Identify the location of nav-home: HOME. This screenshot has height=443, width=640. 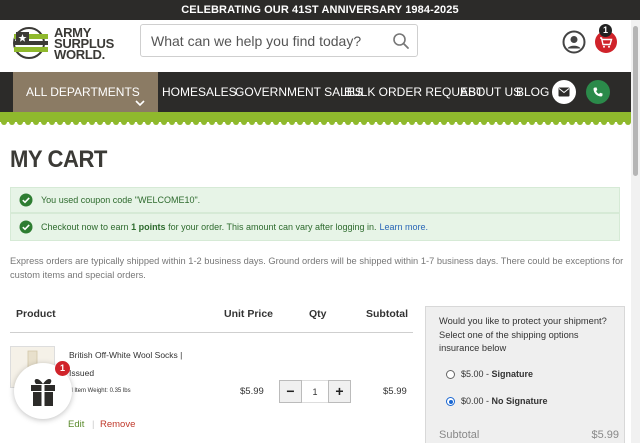
(180, 92).